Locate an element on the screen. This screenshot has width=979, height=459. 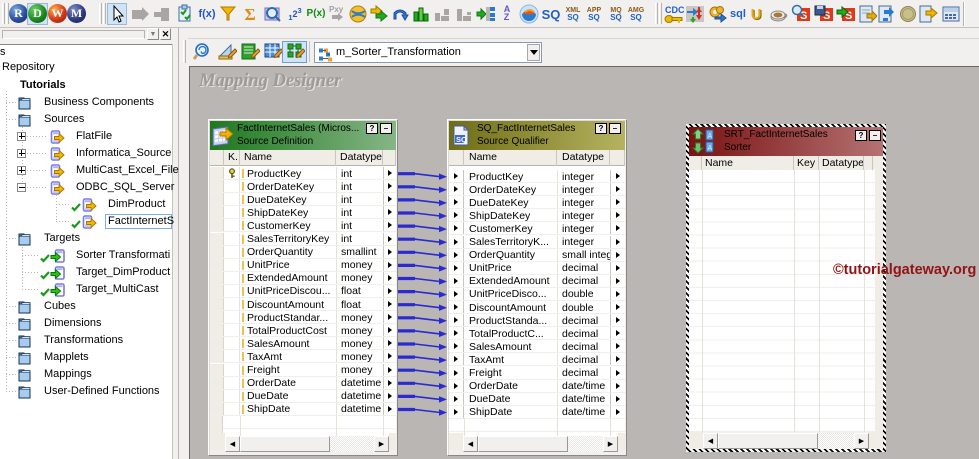
svg-text: Pxy is located at coordinates (336, 9).